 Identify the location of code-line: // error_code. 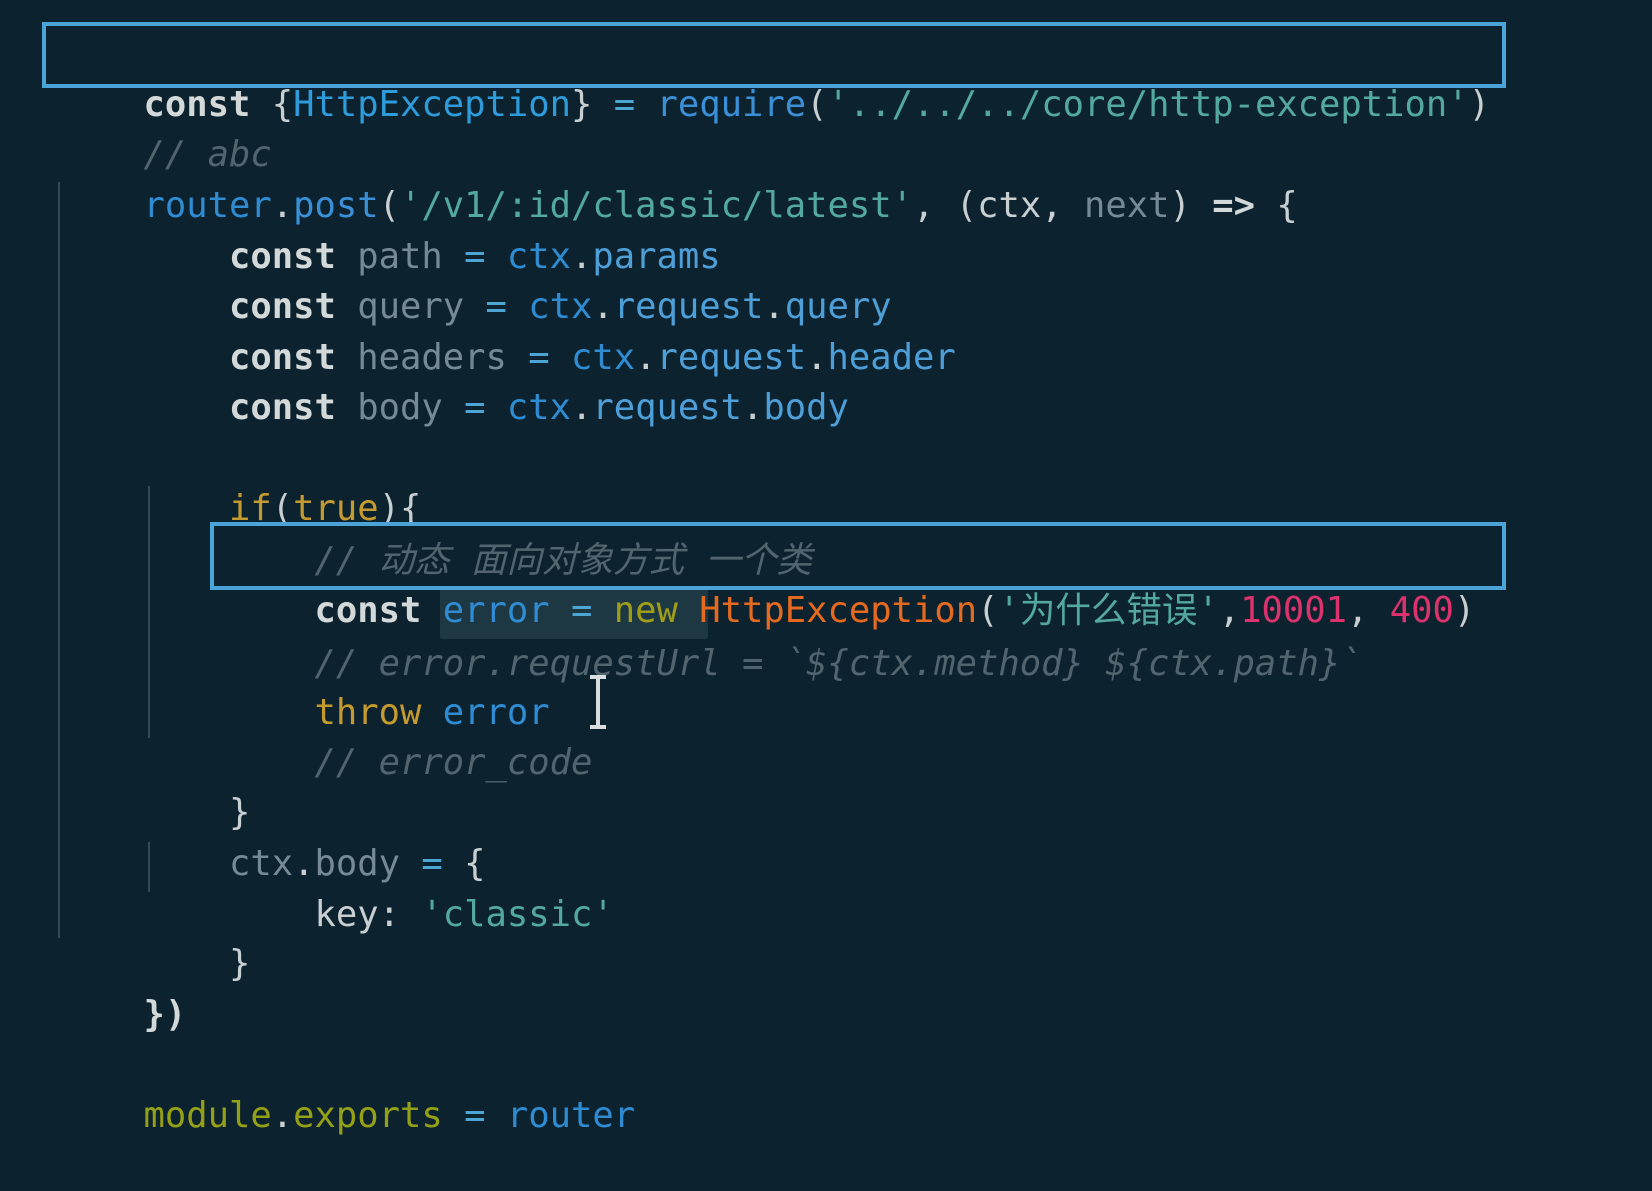
(325, 735).